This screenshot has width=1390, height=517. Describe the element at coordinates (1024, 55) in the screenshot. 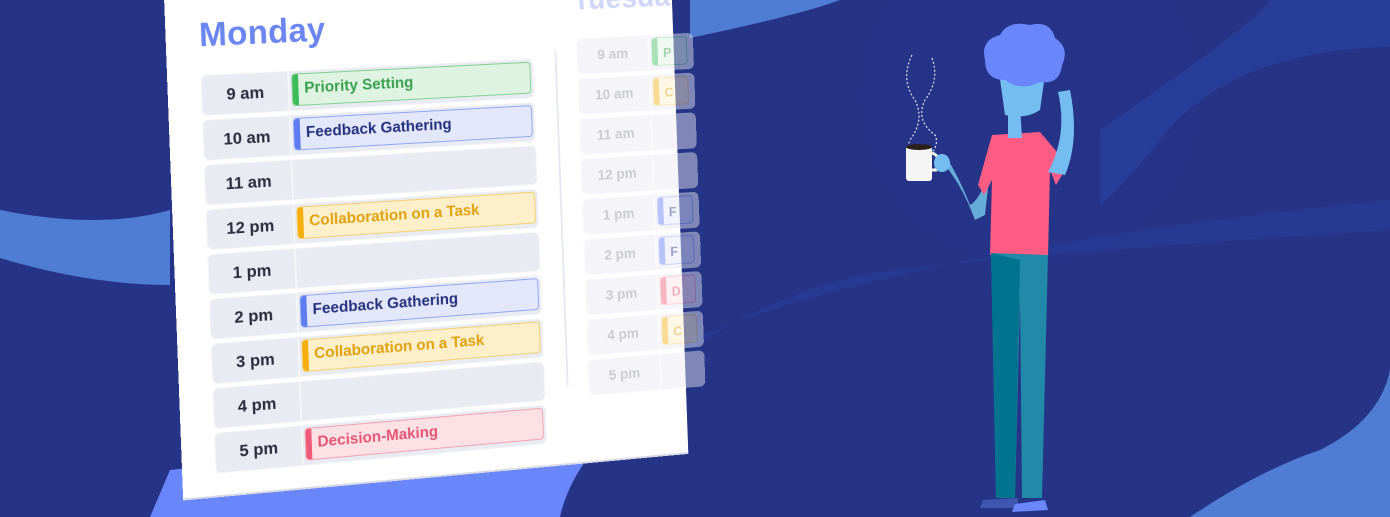

I see `hair` at that location.